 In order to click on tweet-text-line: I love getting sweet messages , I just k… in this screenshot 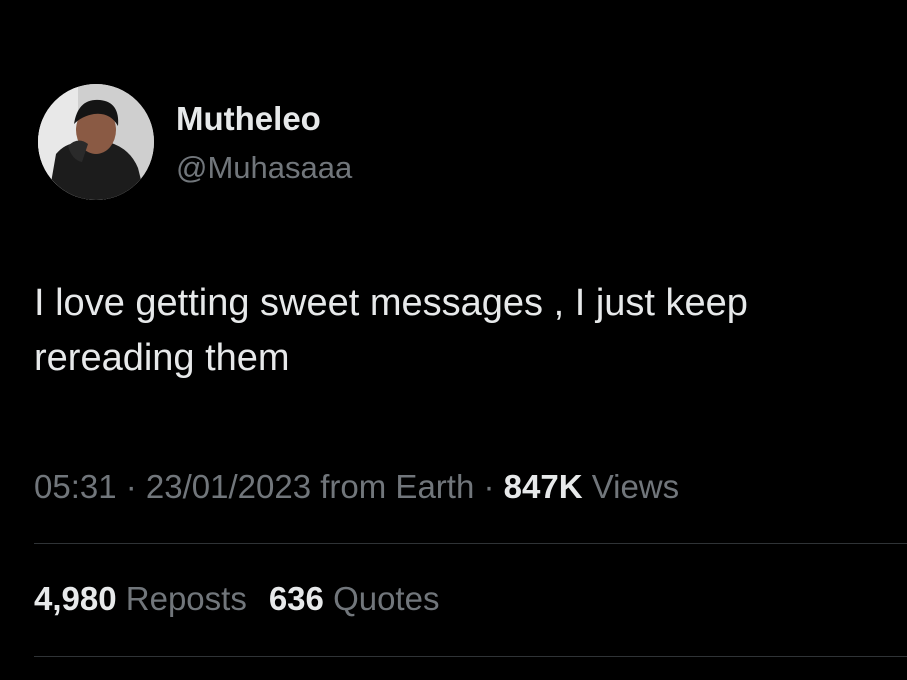, I will do `click(391, 303)`.